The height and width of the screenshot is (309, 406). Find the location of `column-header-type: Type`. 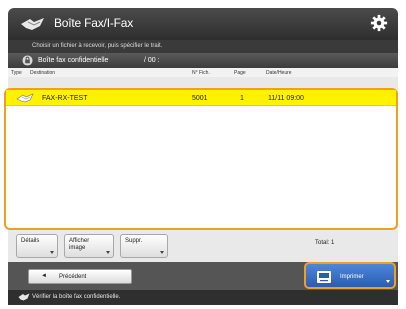

column-header-type: Type is located at coordinates (16, 73).